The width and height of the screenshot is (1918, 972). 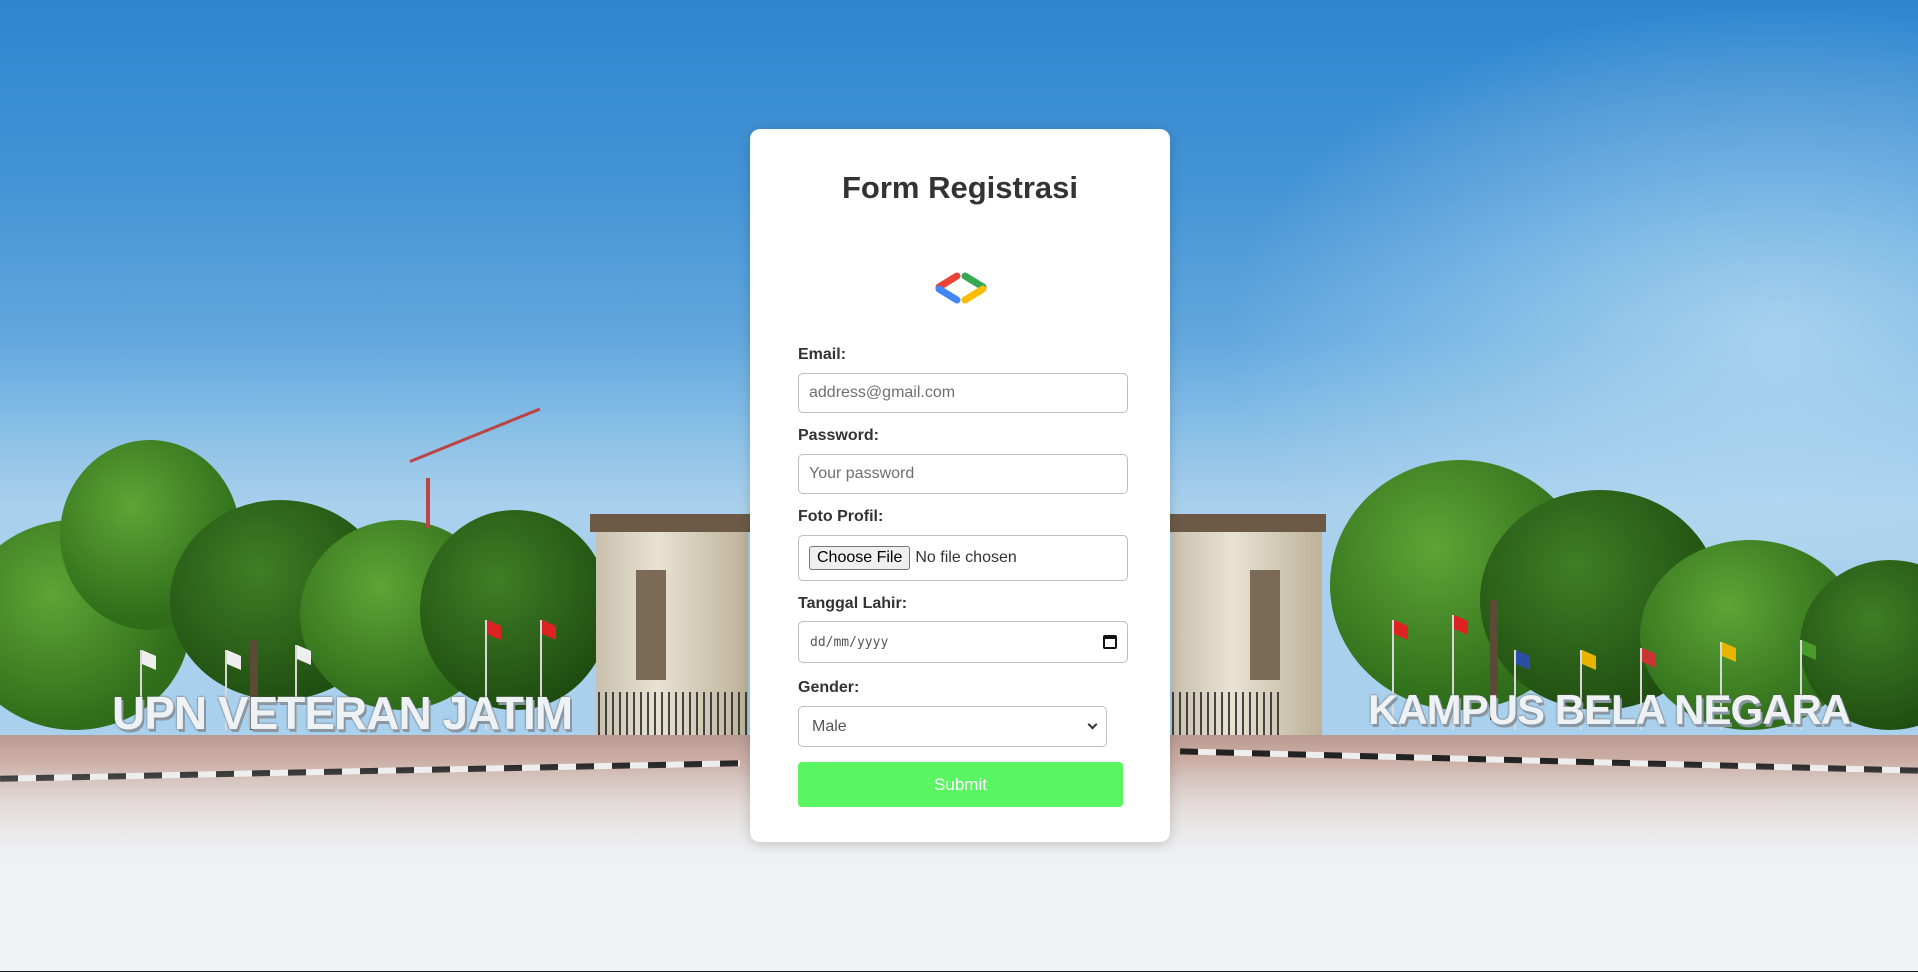 What do you see at coordinates (966, 557) in the screenshot?
I see `file-status-text: No file chosen` at bounding box center [966, 557].